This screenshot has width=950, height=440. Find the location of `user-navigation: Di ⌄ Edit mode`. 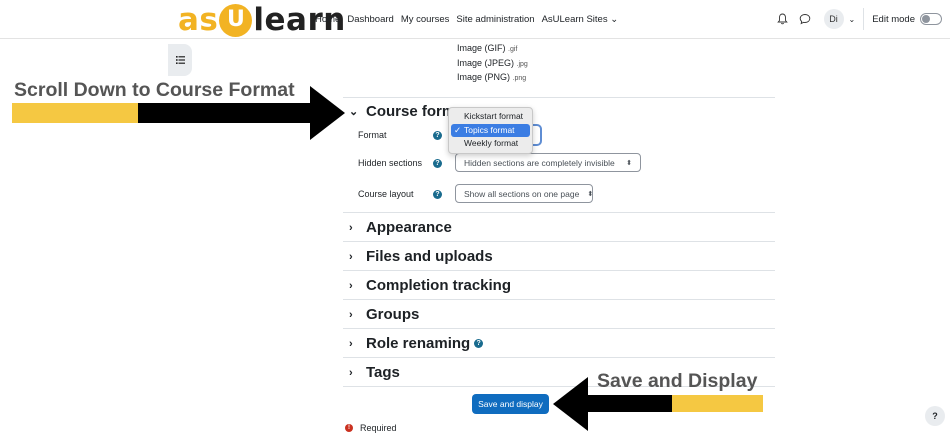

user-navigation: Di ⌄ Edit mode is located at coordinates (858, 19).